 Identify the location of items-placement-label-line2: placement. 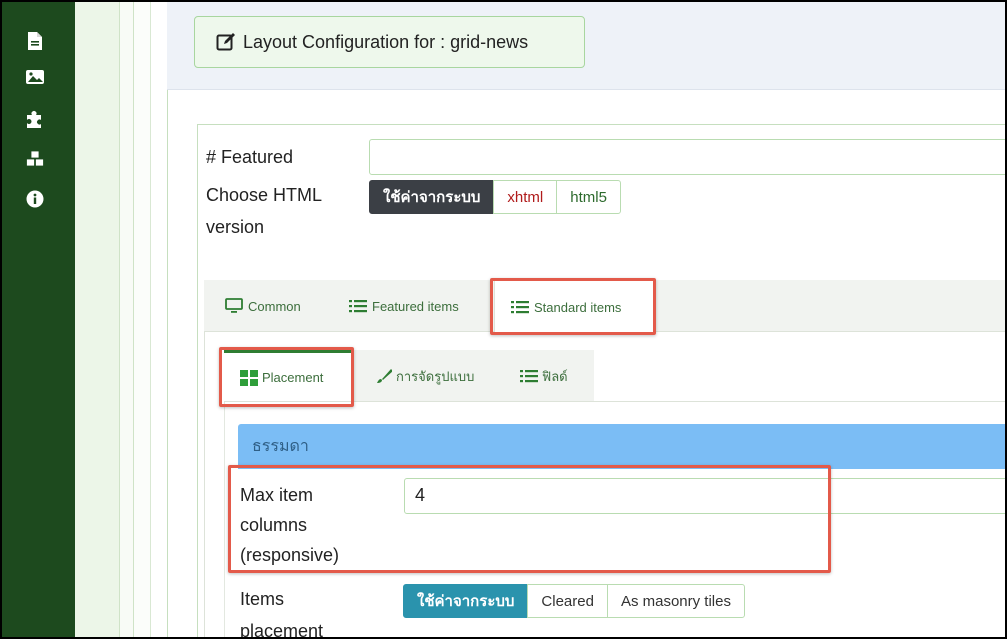
(282, 630).